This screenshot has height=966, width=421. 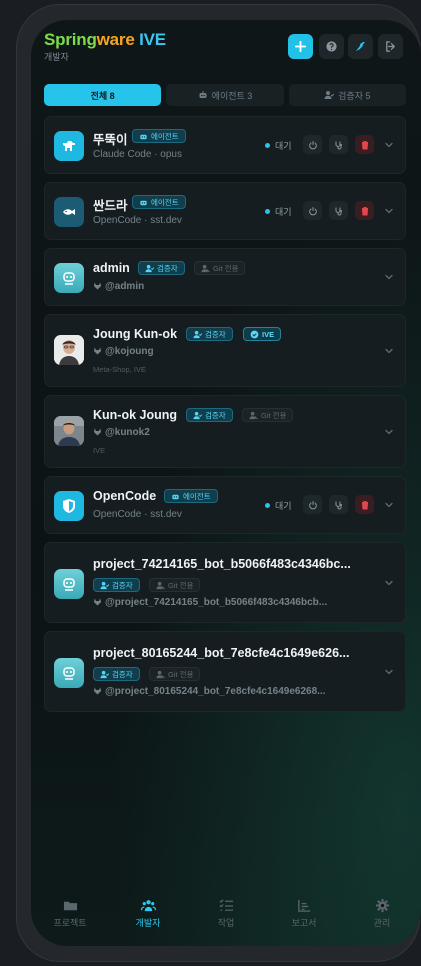 I want to click on bird-button, so click(x=360, y=46).